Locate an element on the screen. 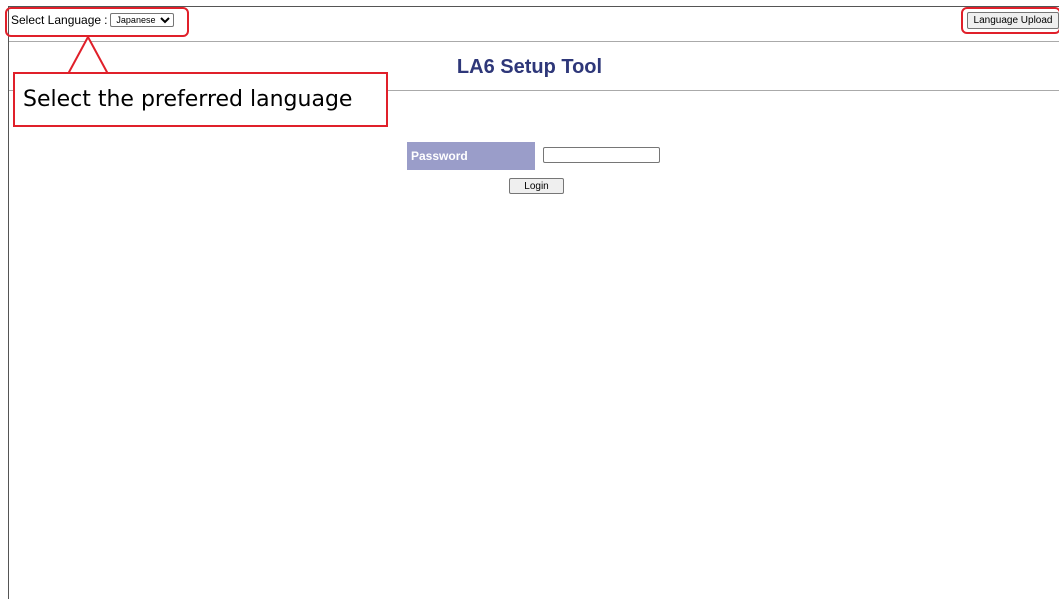 The height and width of the screenshot is (599, 1059). login-button: Login is located at coordinates (536, 186).